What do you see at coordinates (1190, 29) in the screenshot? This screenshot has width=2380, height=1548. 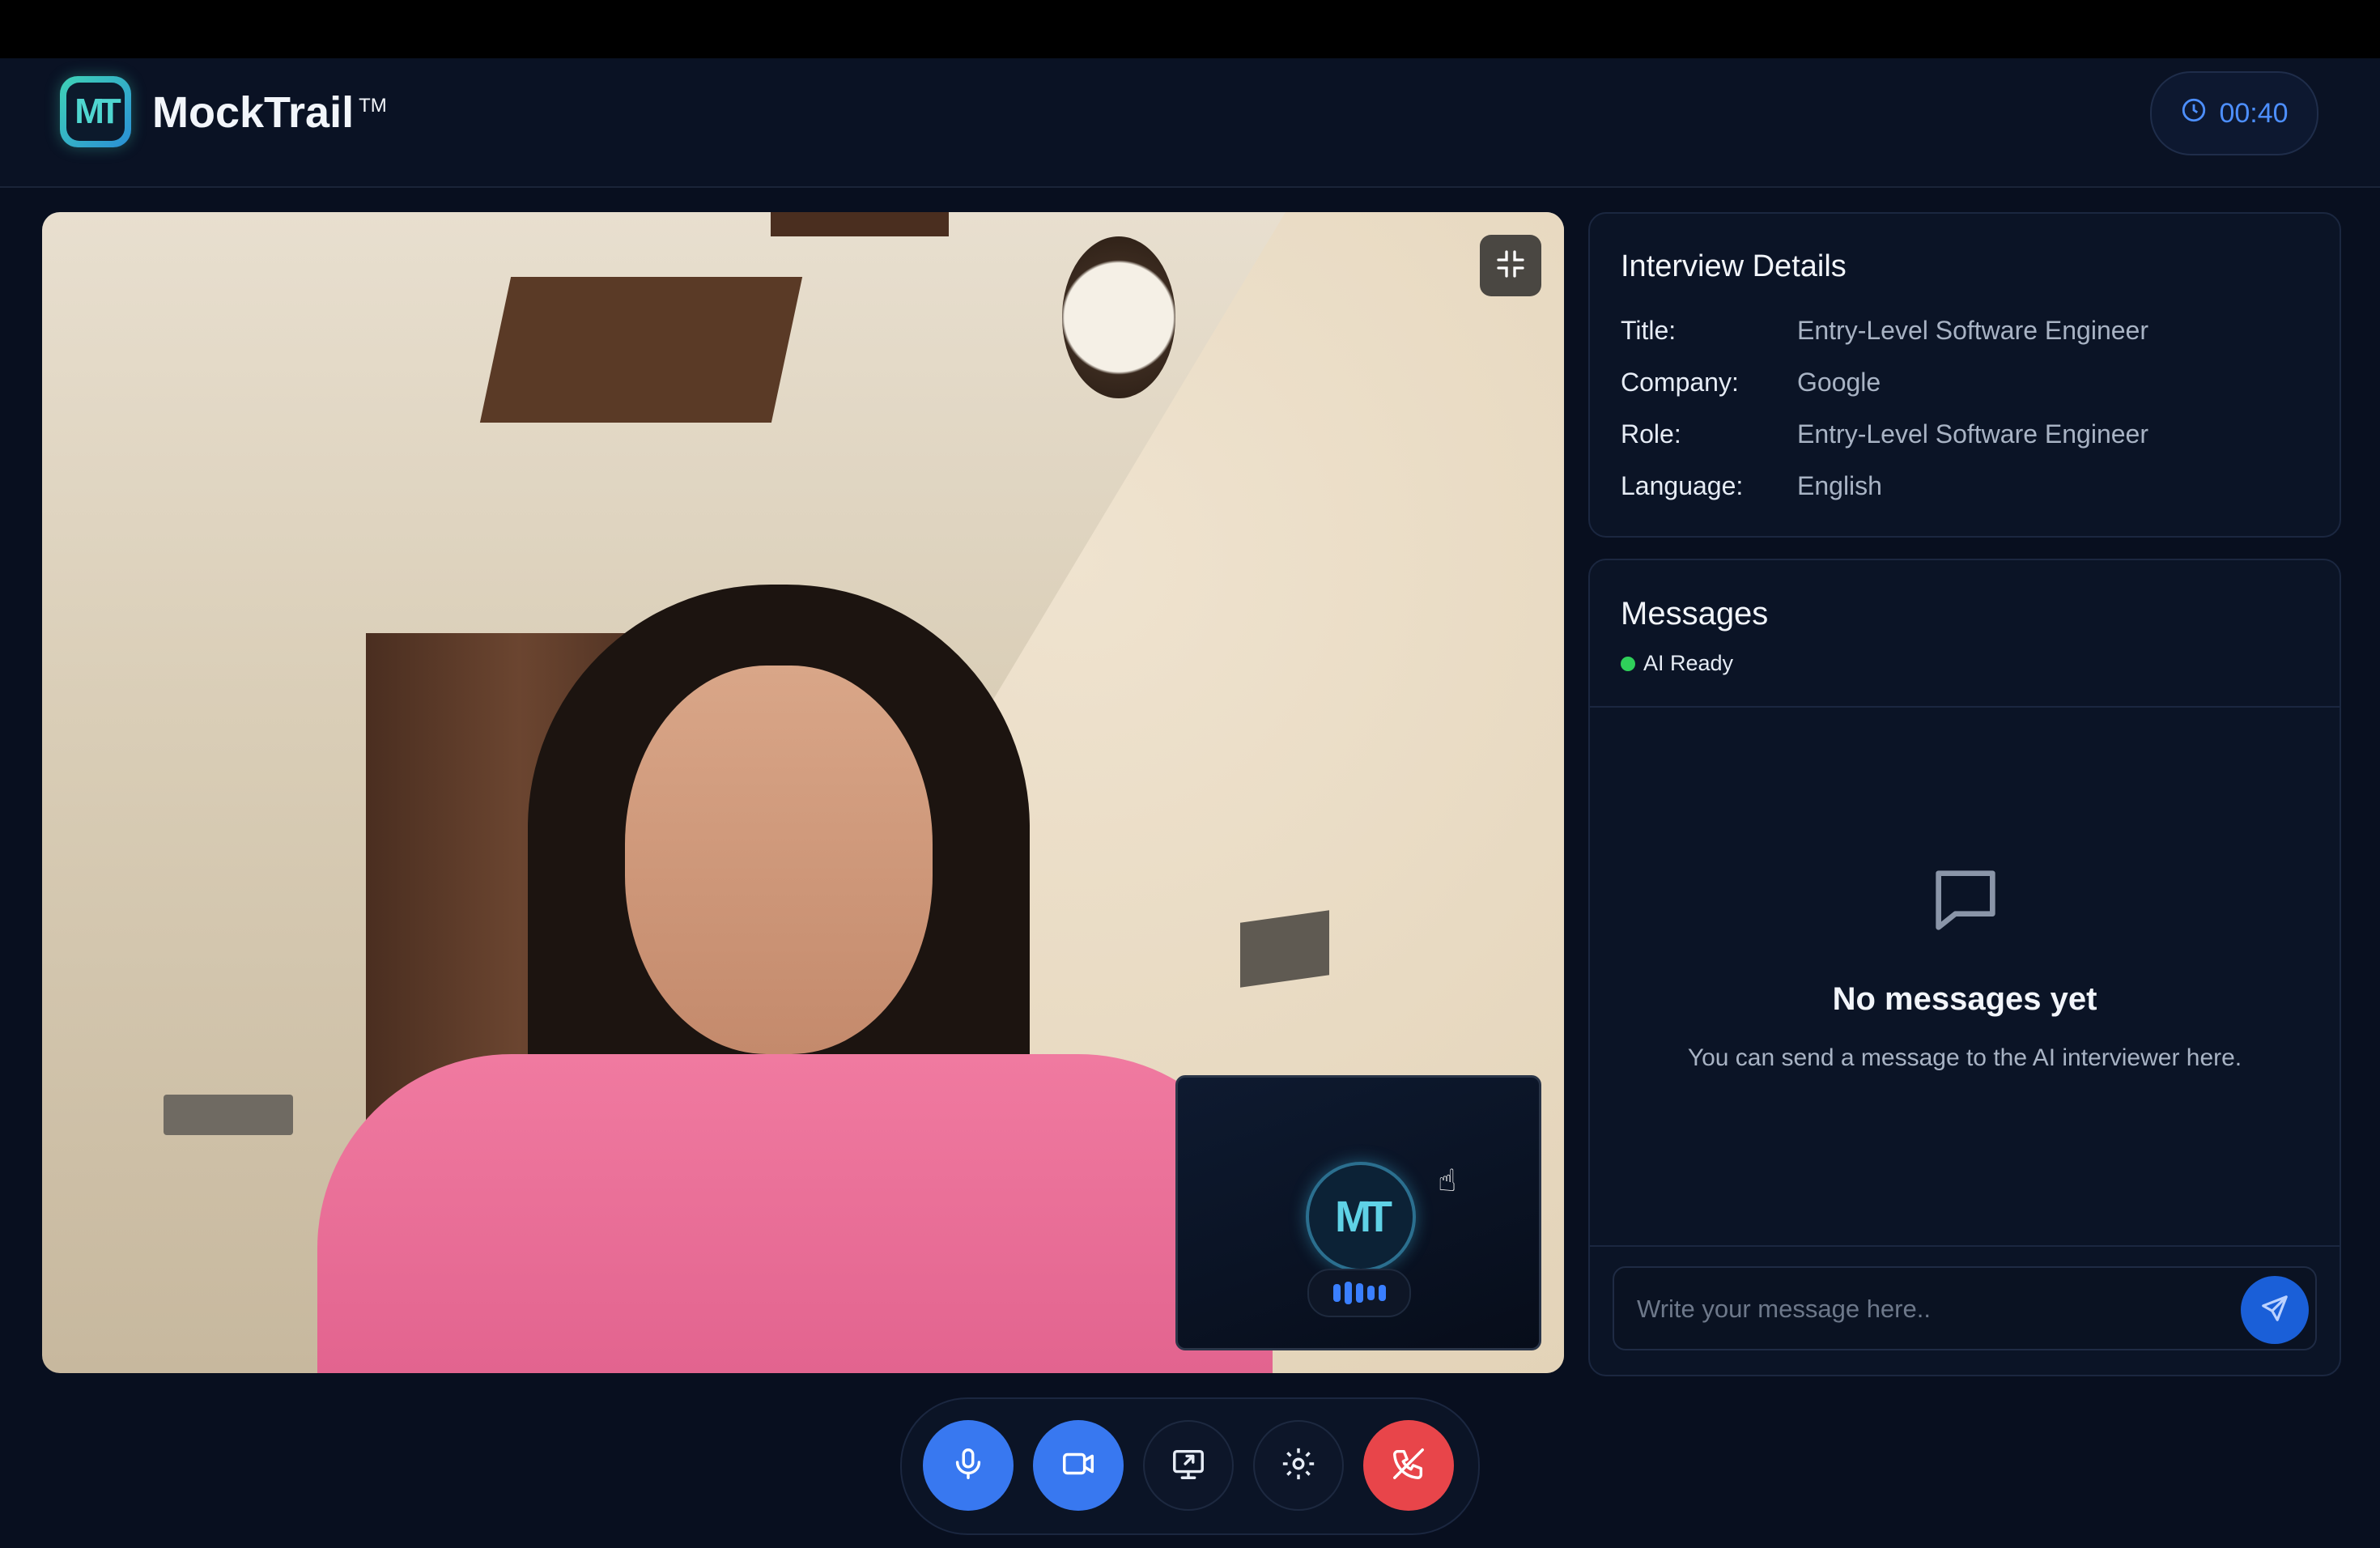 I see `os-top-bar` at bounding box center [1190, 29].